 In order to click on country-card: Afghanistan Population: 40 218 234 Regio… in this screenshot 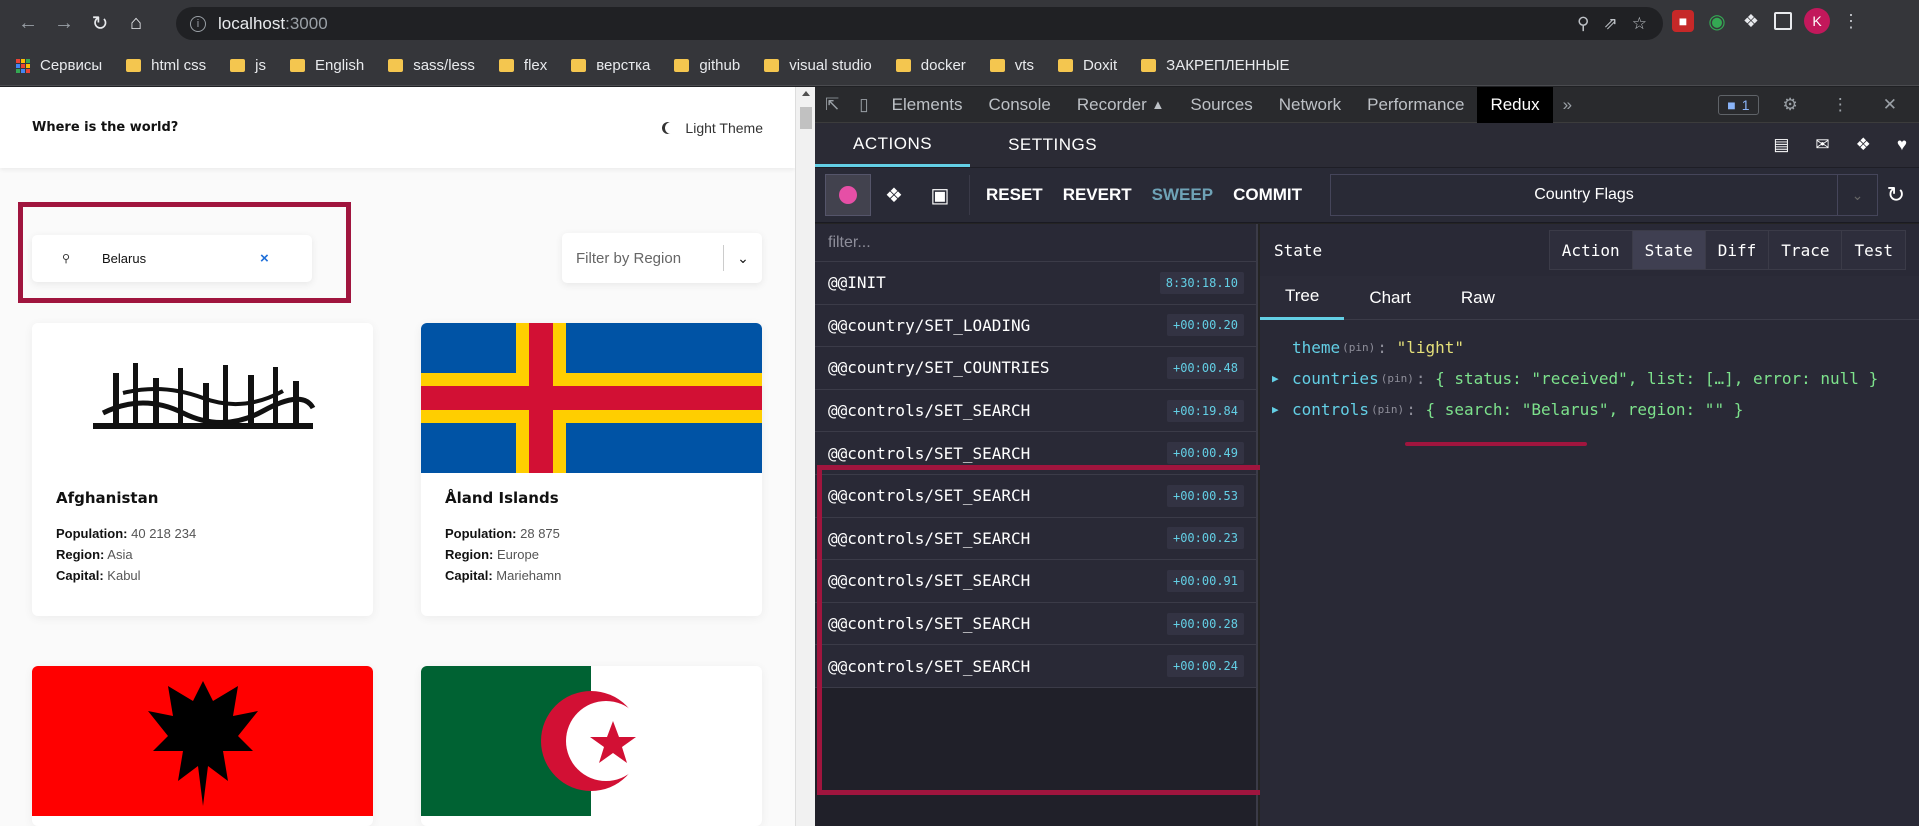, I will do `click(202, 469)`.